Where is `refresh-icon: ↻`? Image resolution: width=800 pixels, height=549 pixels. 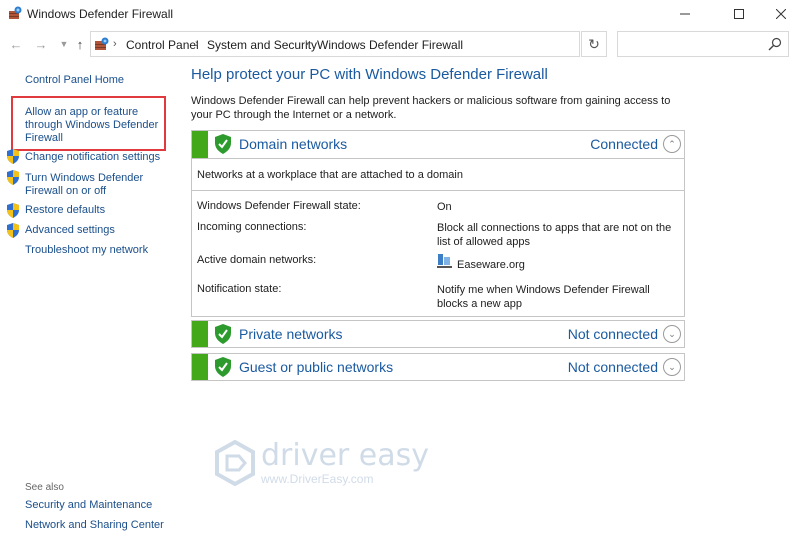
refresh-icon: ↻ is located at coordinates (594, 43).